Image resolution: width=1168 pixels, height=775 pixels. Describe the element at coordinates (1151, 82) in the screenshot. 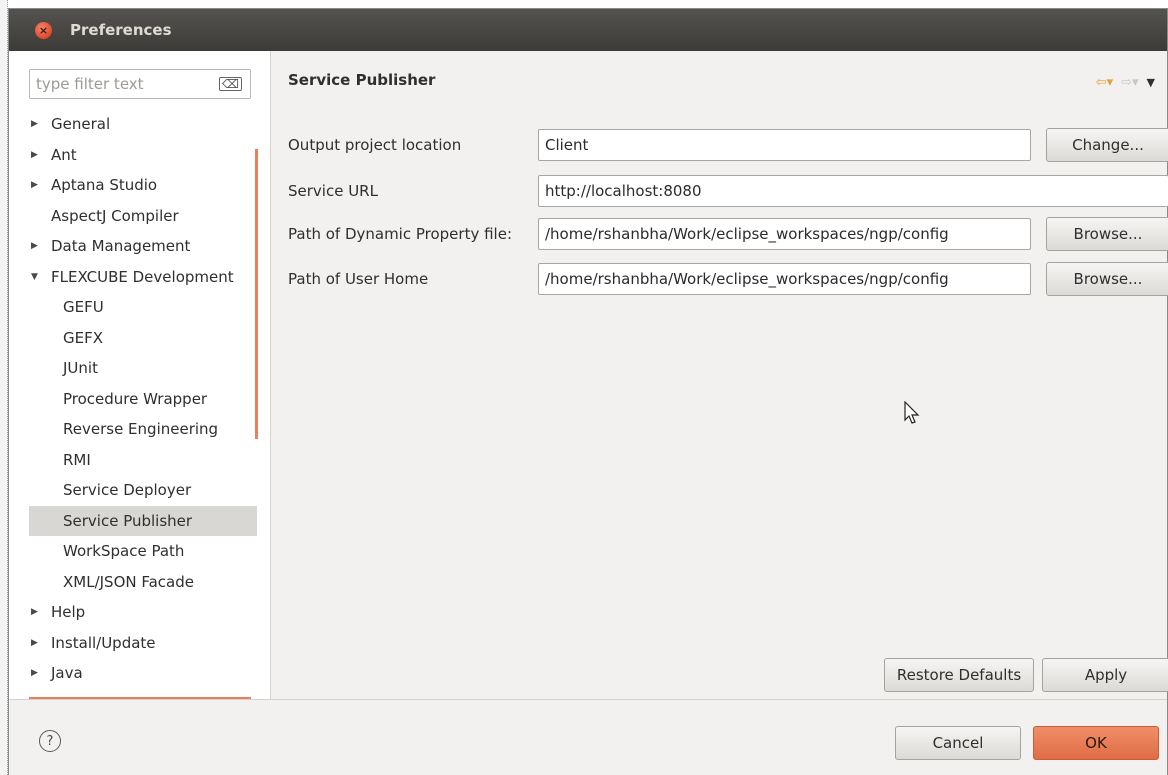

I see `view-menu-icon: ▼` at that location.